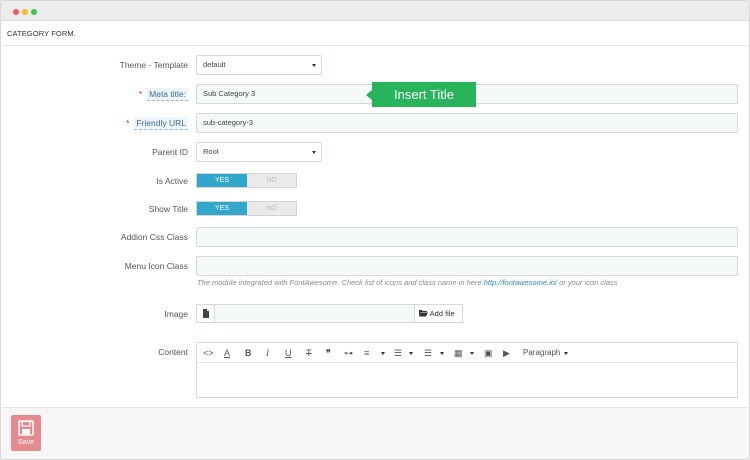 Image resolution: width=750 pixels, height=460 pixels. I want to click on align-icon: ≡, so click(366, 353).